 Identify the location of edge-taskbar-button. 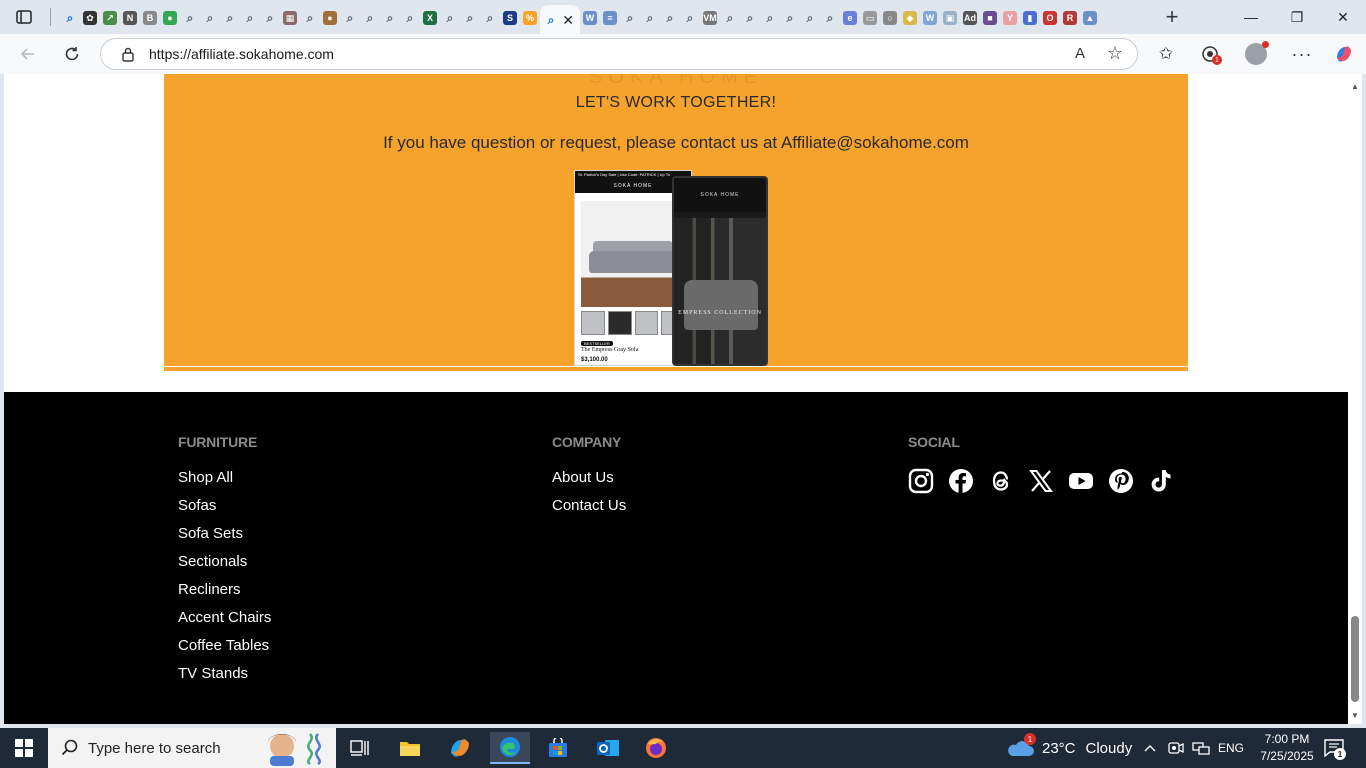
(510, 748).